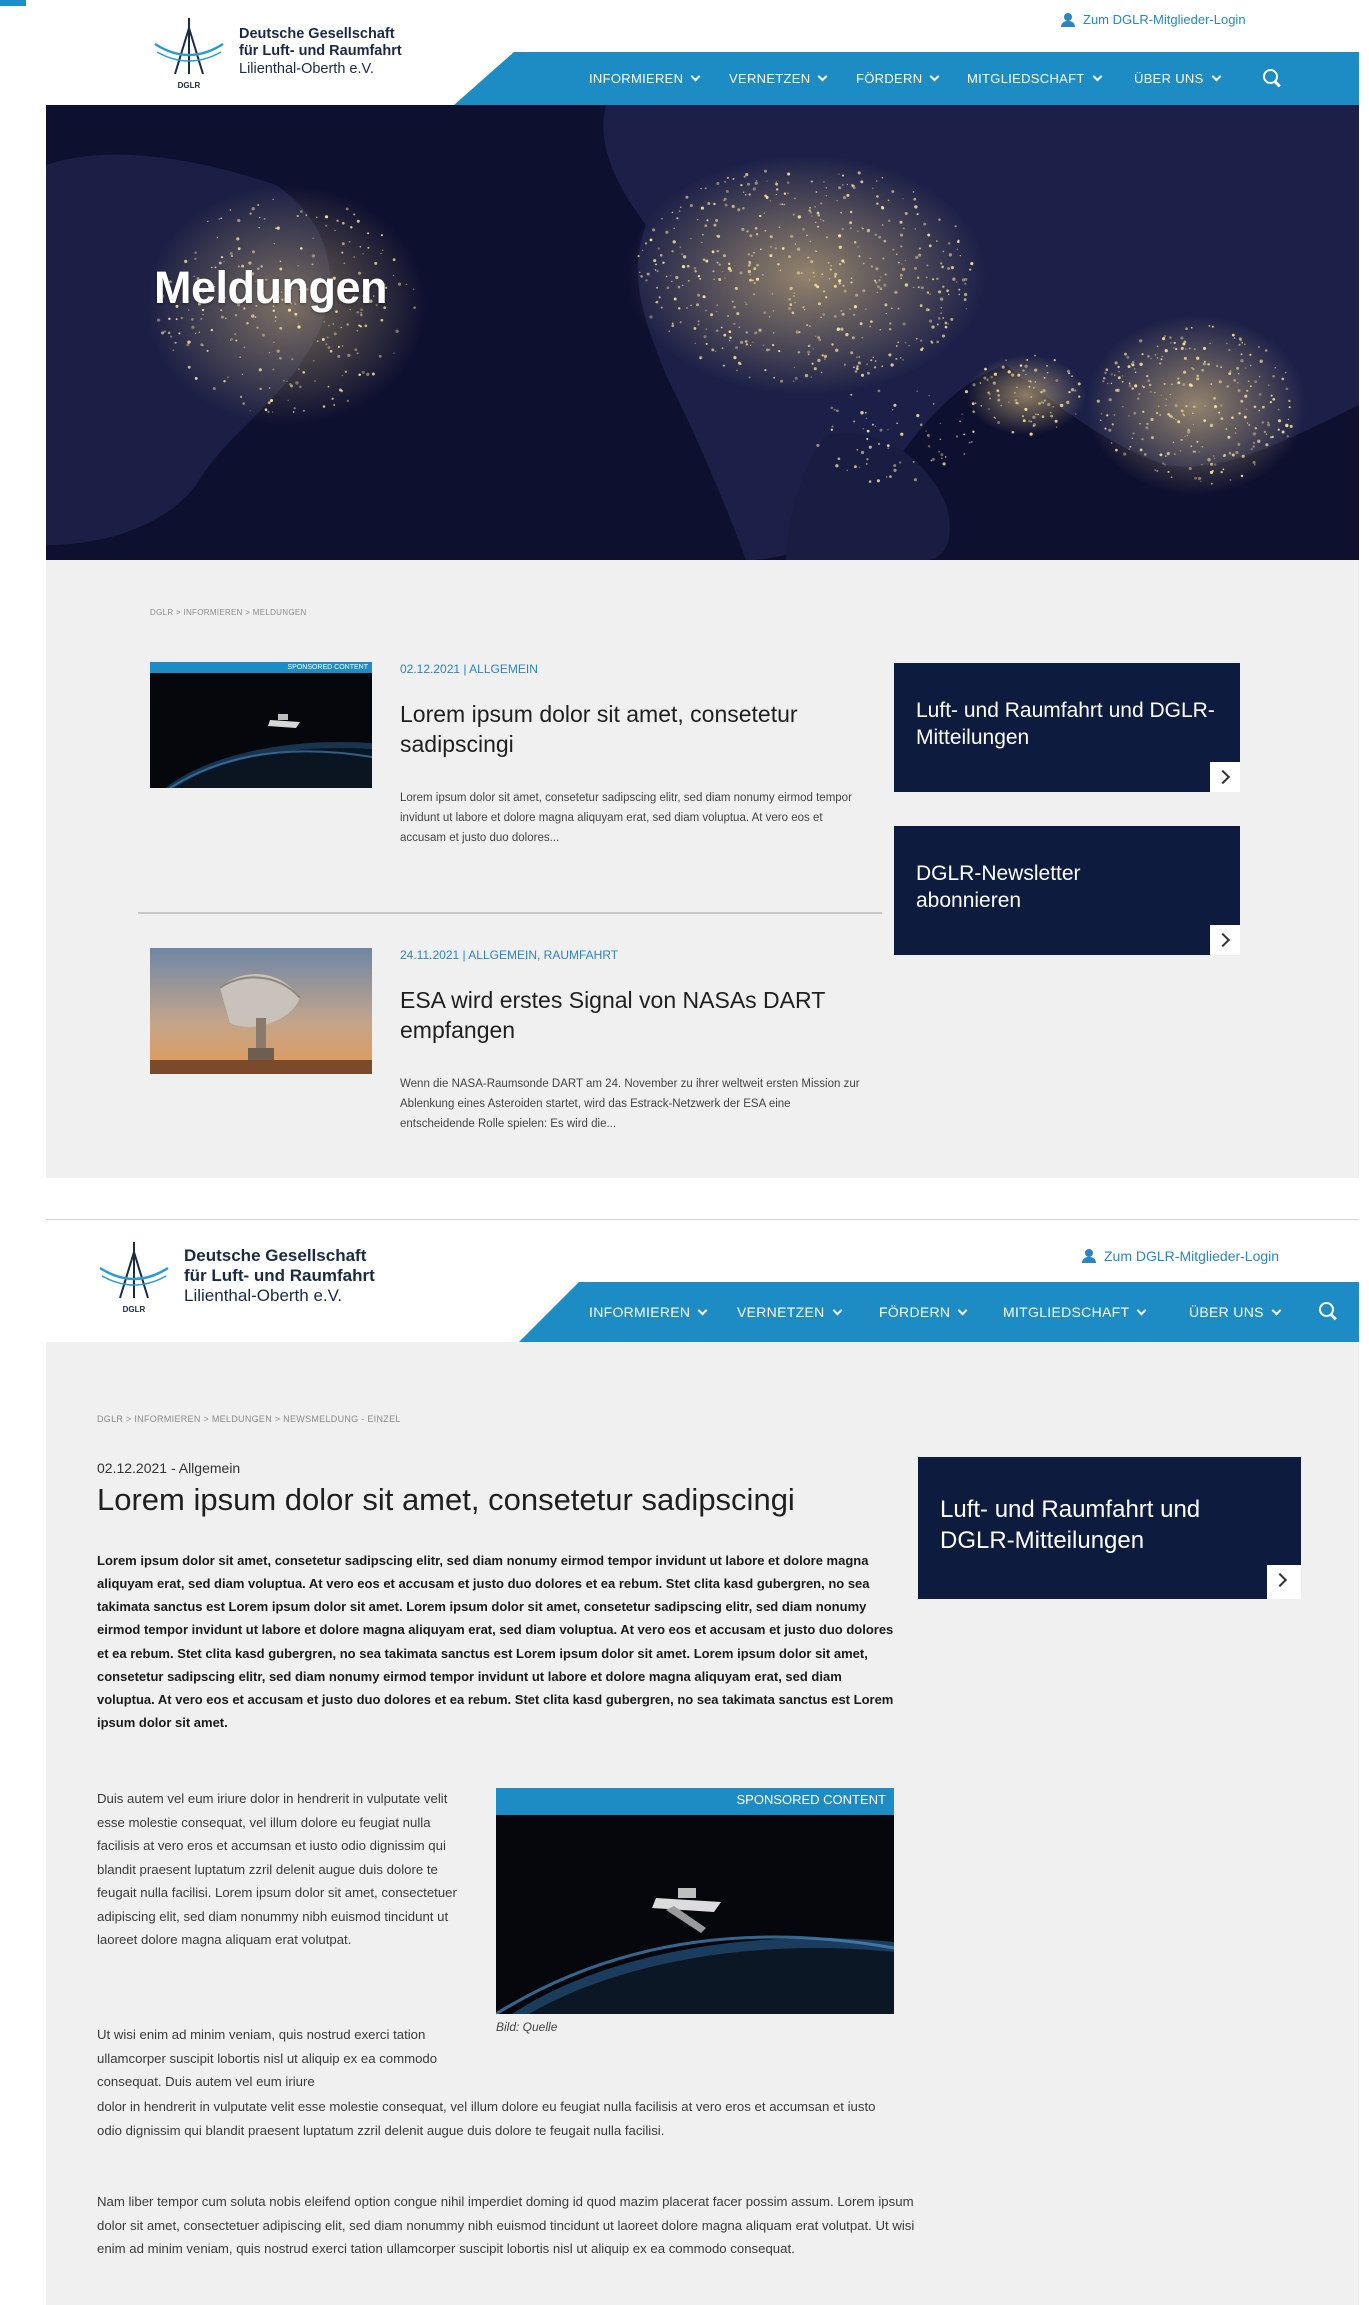 The height and width of the screenshot is (2305, 1369). What do you see at coordinates (270, 287) in the screenshot?
I see `page-title: Meldungen` at bounding box center [270, 287].